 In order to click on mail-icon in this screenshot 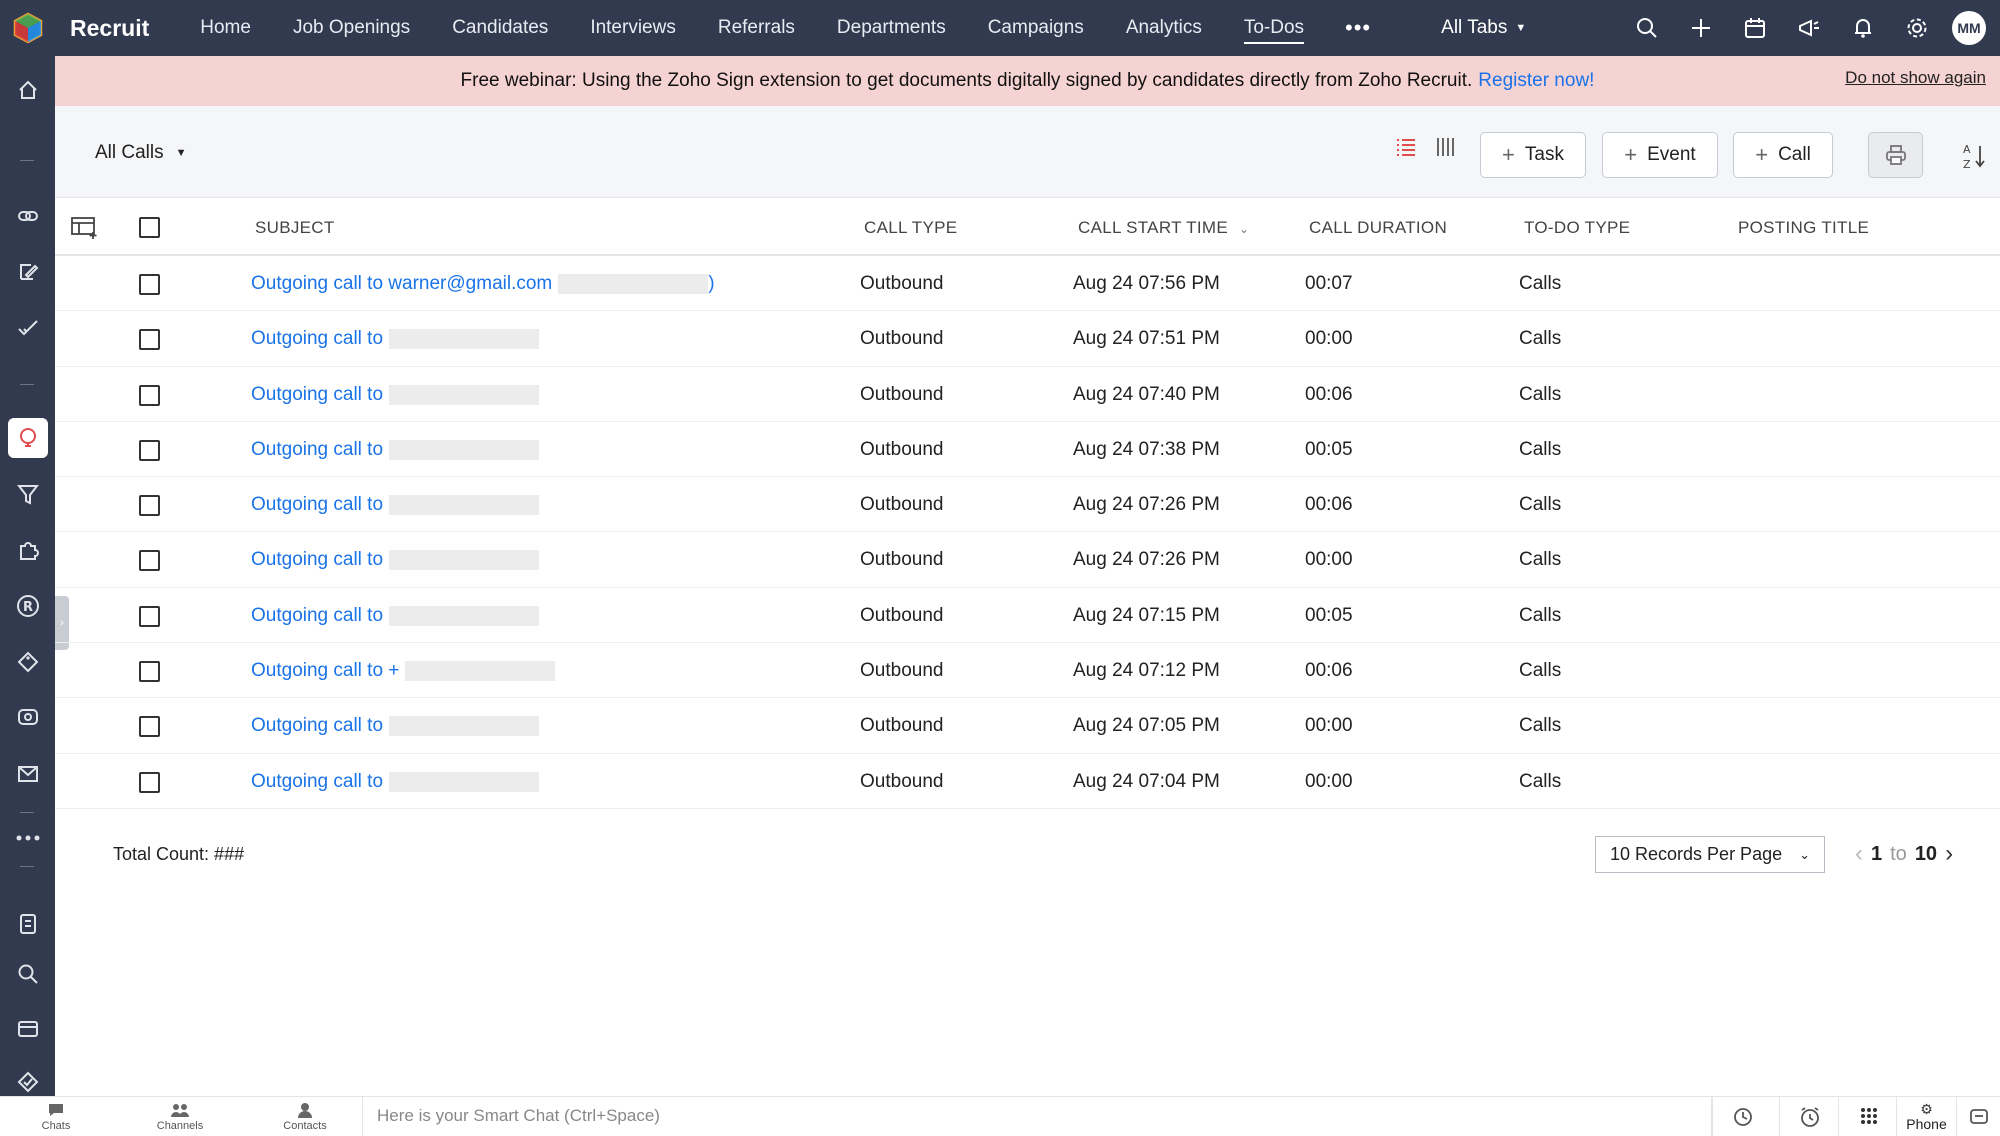, I will do `click(27, 774)`.